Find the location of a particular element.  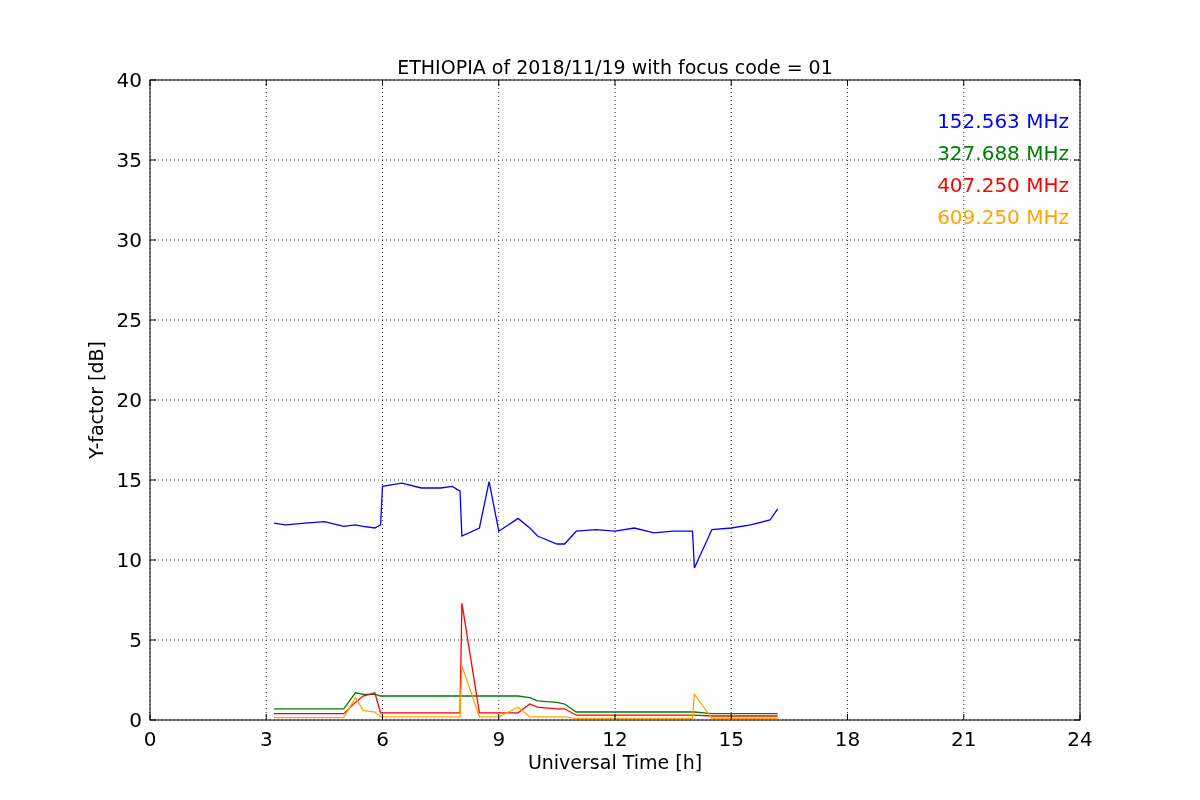

legend-label: 152.563 MHz is located at coordinates (1003, 121).